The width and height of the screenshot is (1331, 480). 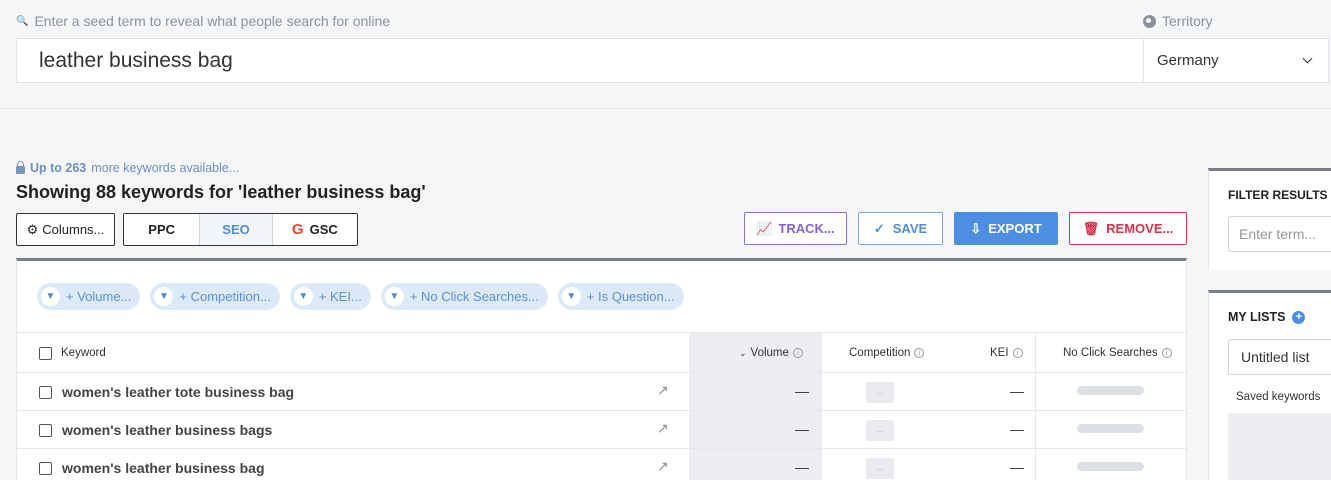 I want to click on header-volume-label: Volume, so click(x=769, y=353).